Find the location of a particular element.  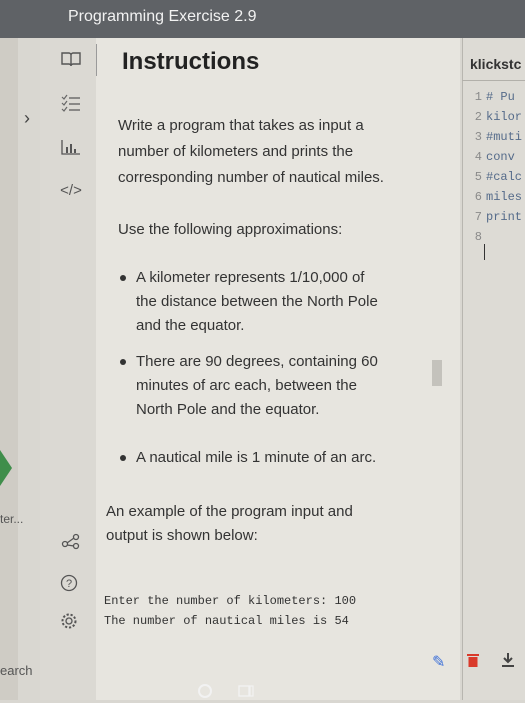

text-cursor is located at coordinates (484, 252).